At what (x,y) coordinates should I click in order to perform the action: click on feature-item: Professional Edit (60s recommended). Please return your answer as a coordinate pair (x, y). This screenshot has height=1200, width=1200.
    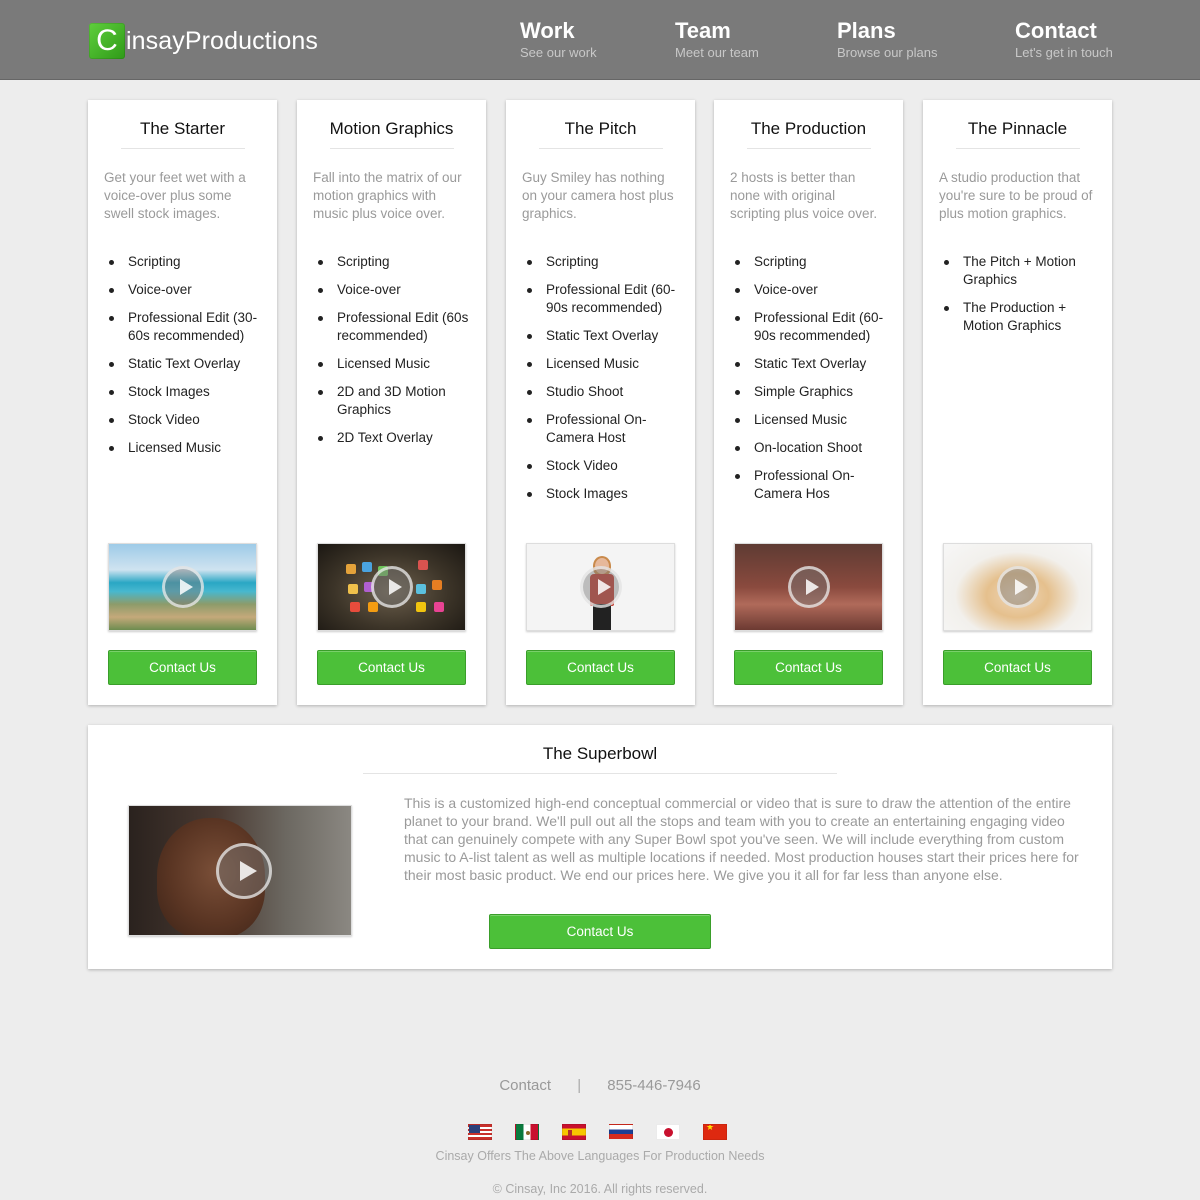
    Looking at the image, I should click on (393, 326).